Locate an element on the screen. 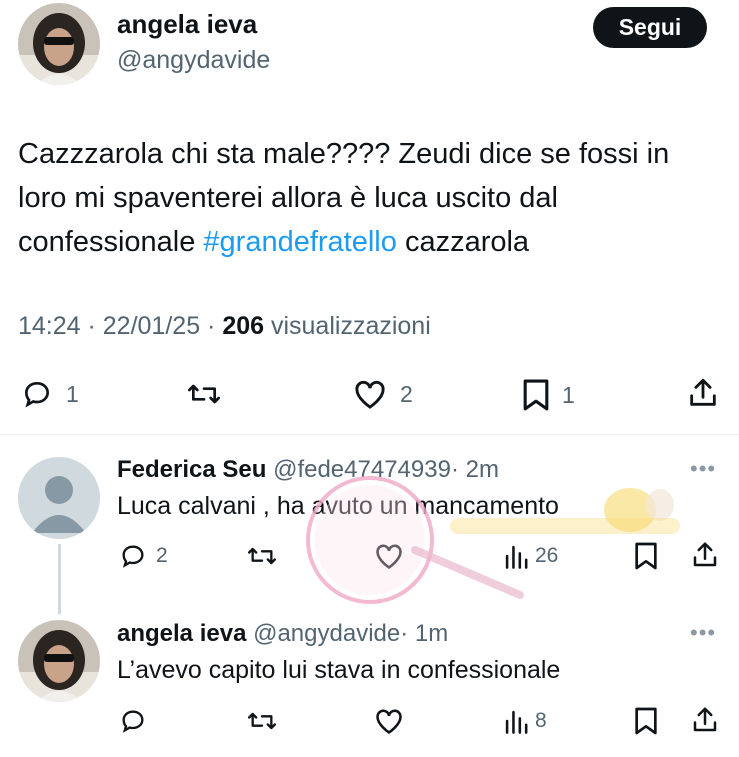  watermark-logo is located at coordinates (493, 540).